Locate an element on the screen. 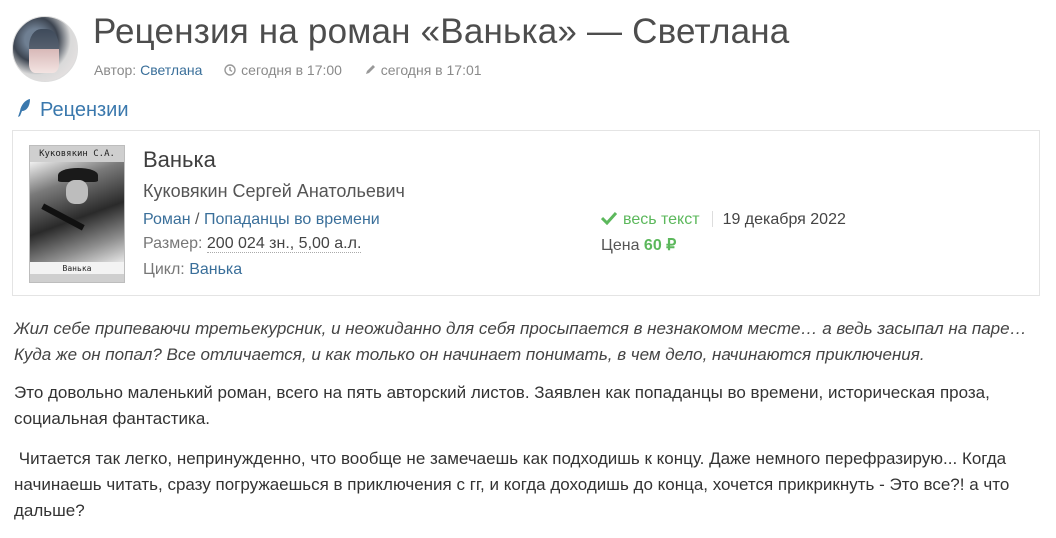  size-label: Размер: is located at coordinates (173, 243).